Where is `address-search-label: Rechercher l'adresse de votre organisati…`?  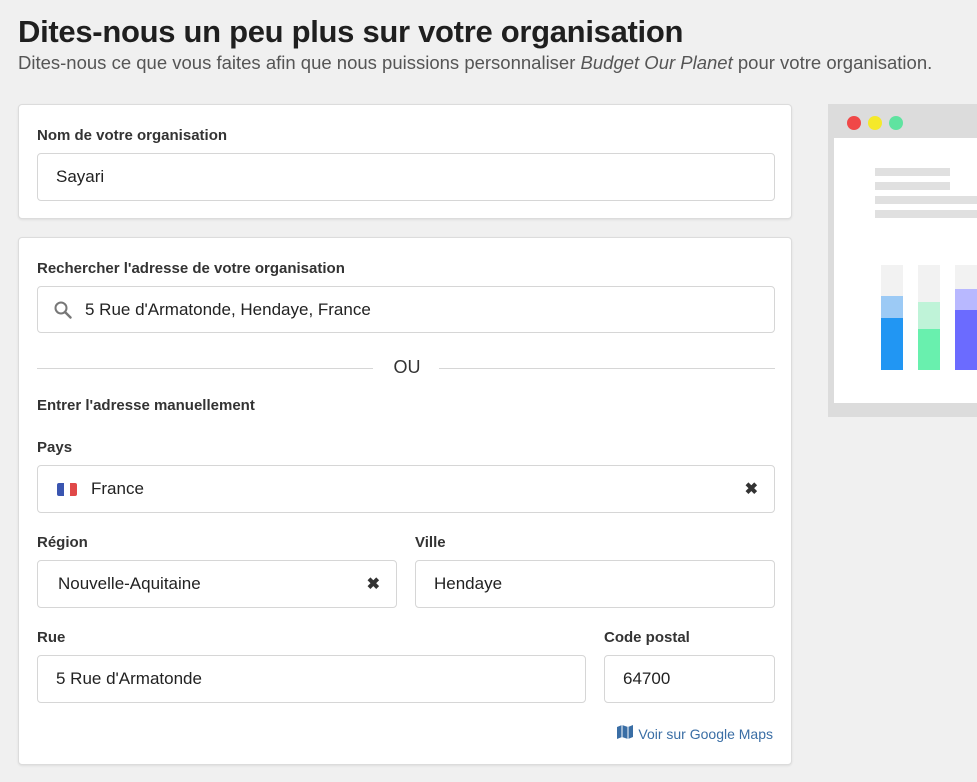 address-search-label: Rechercher l'adresse de votre organisati… is located at coordinates (191, 268).